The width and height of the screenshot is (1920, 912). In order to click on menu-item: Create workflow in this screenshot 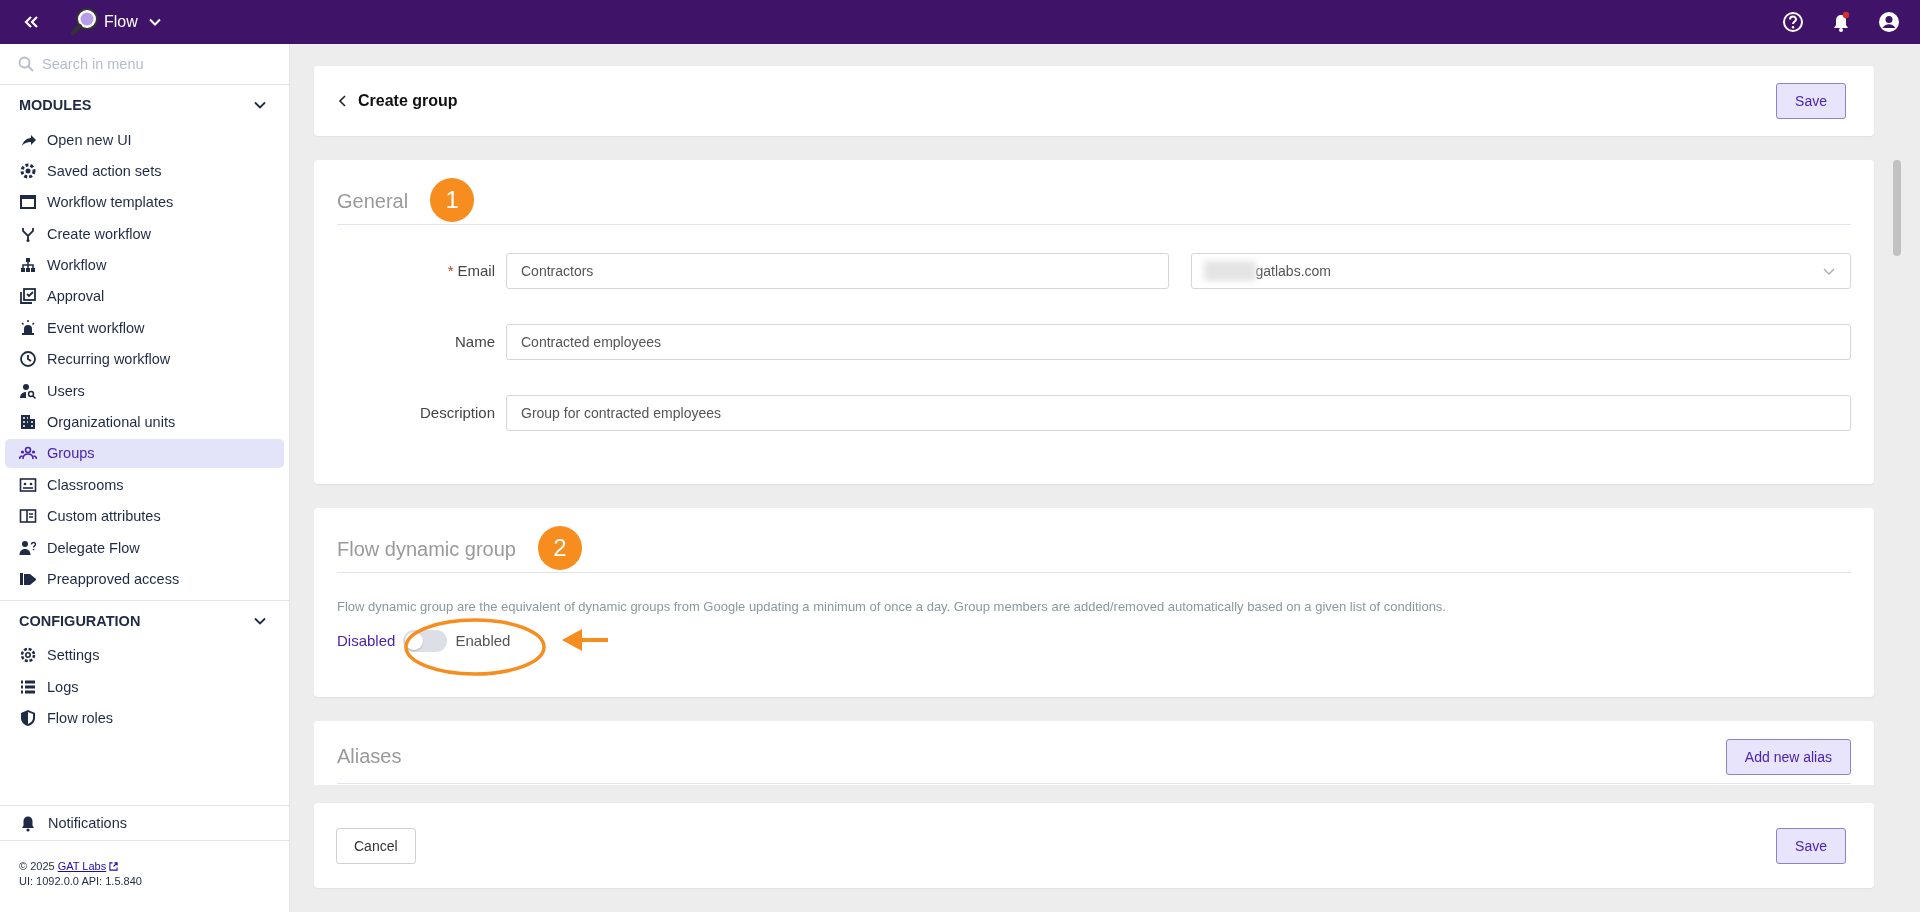, I will do `click(144, 234)`.